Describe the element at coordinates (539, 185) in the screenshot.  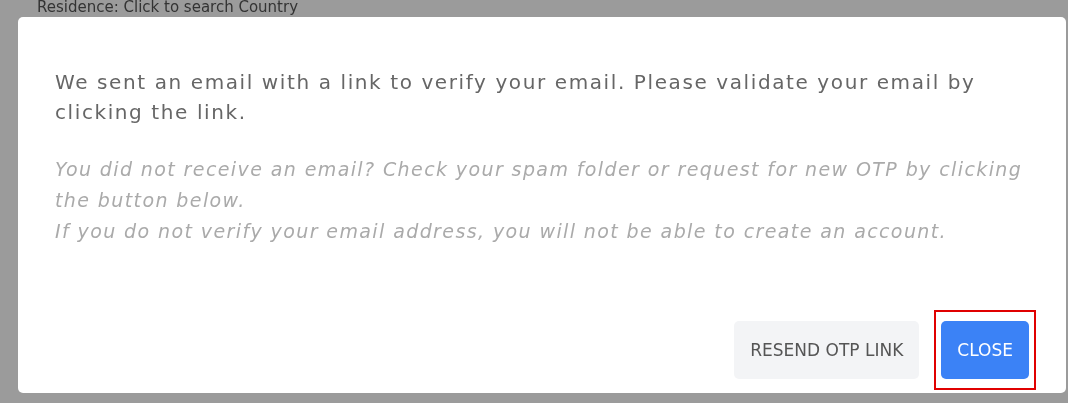
I see `note-text: You did not receive an email? Check your spam folder or request for new OTP by clicking the button below.` at that location.